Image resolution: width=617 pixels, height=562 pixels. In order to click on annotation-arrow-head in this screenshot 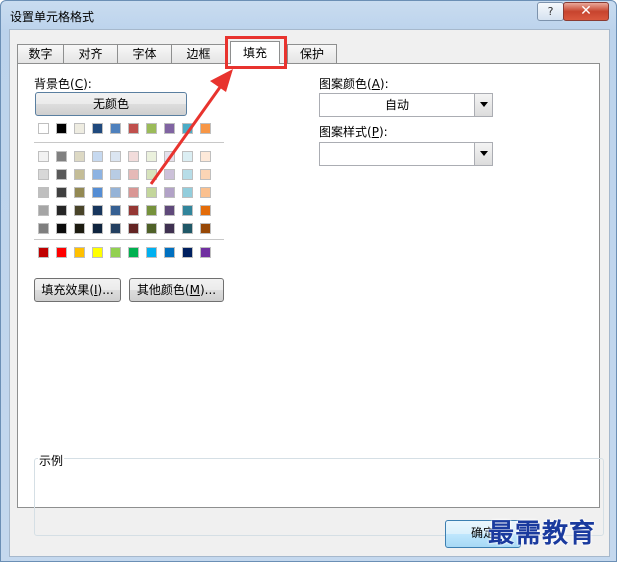, I will do `click(221, 80)`.